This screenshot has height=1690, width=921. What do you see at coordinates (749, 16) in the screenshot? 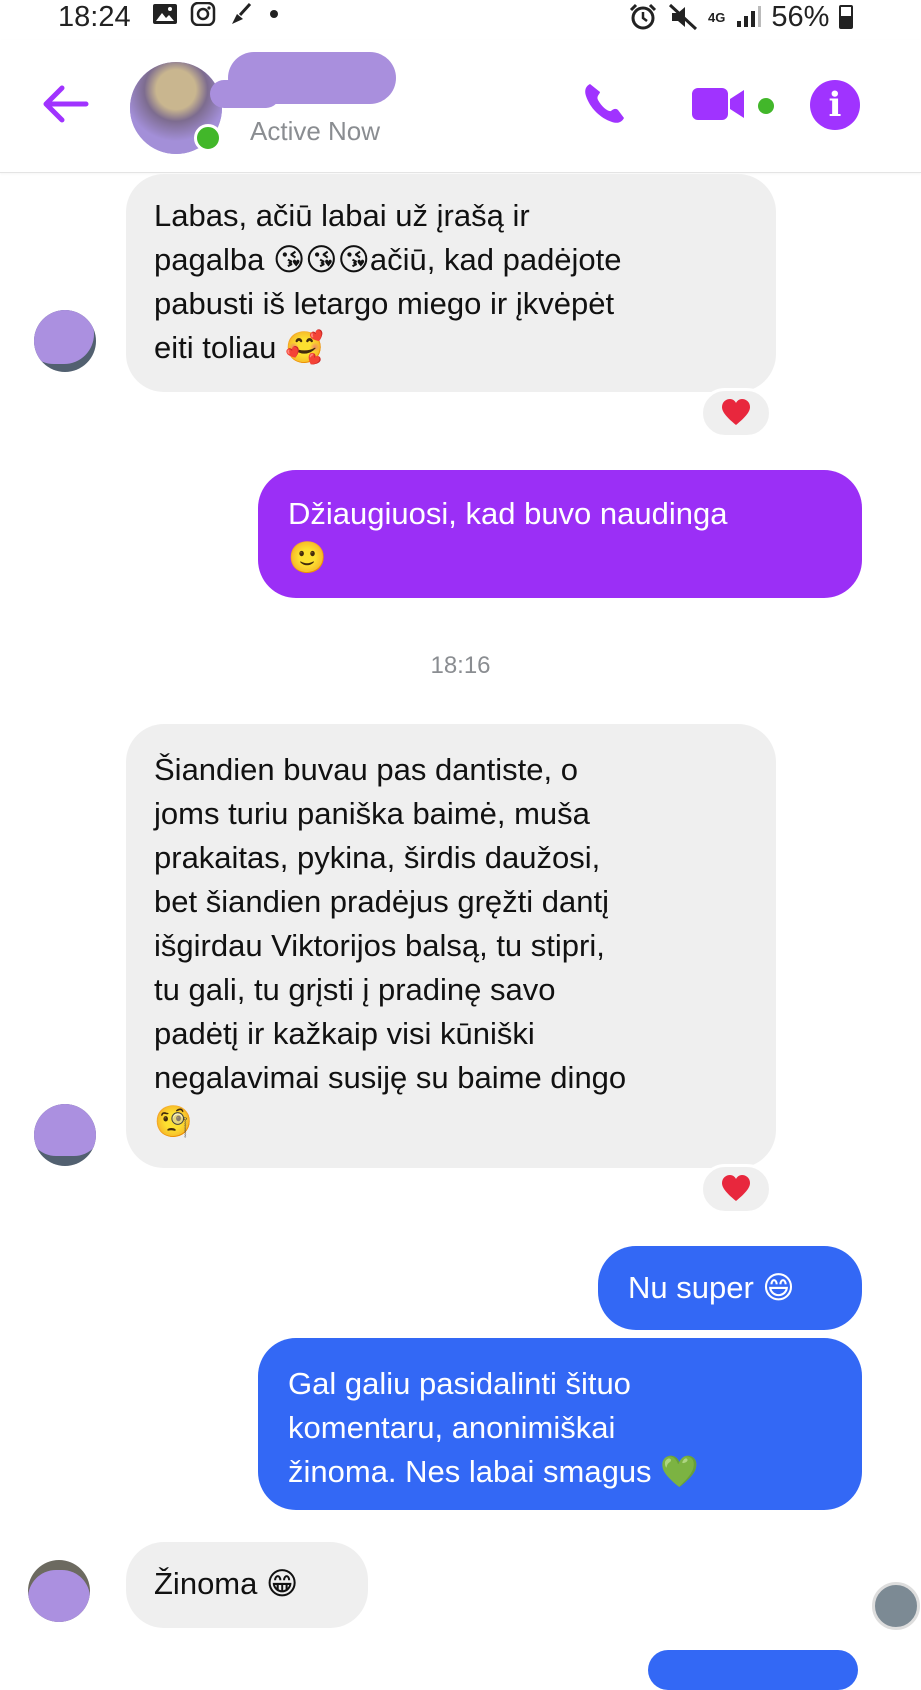
I see `signal-icon` at bounding box center [749, 16].